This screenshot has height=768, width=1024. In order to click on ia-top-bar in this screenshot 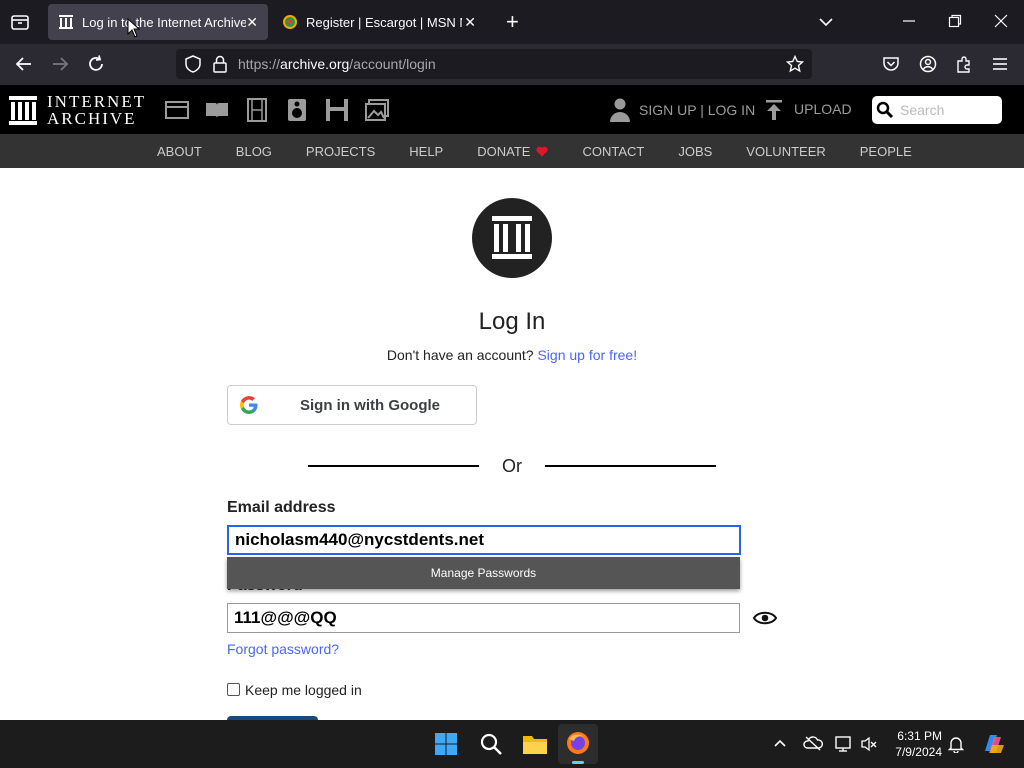, I will do `click(512, 109)`.